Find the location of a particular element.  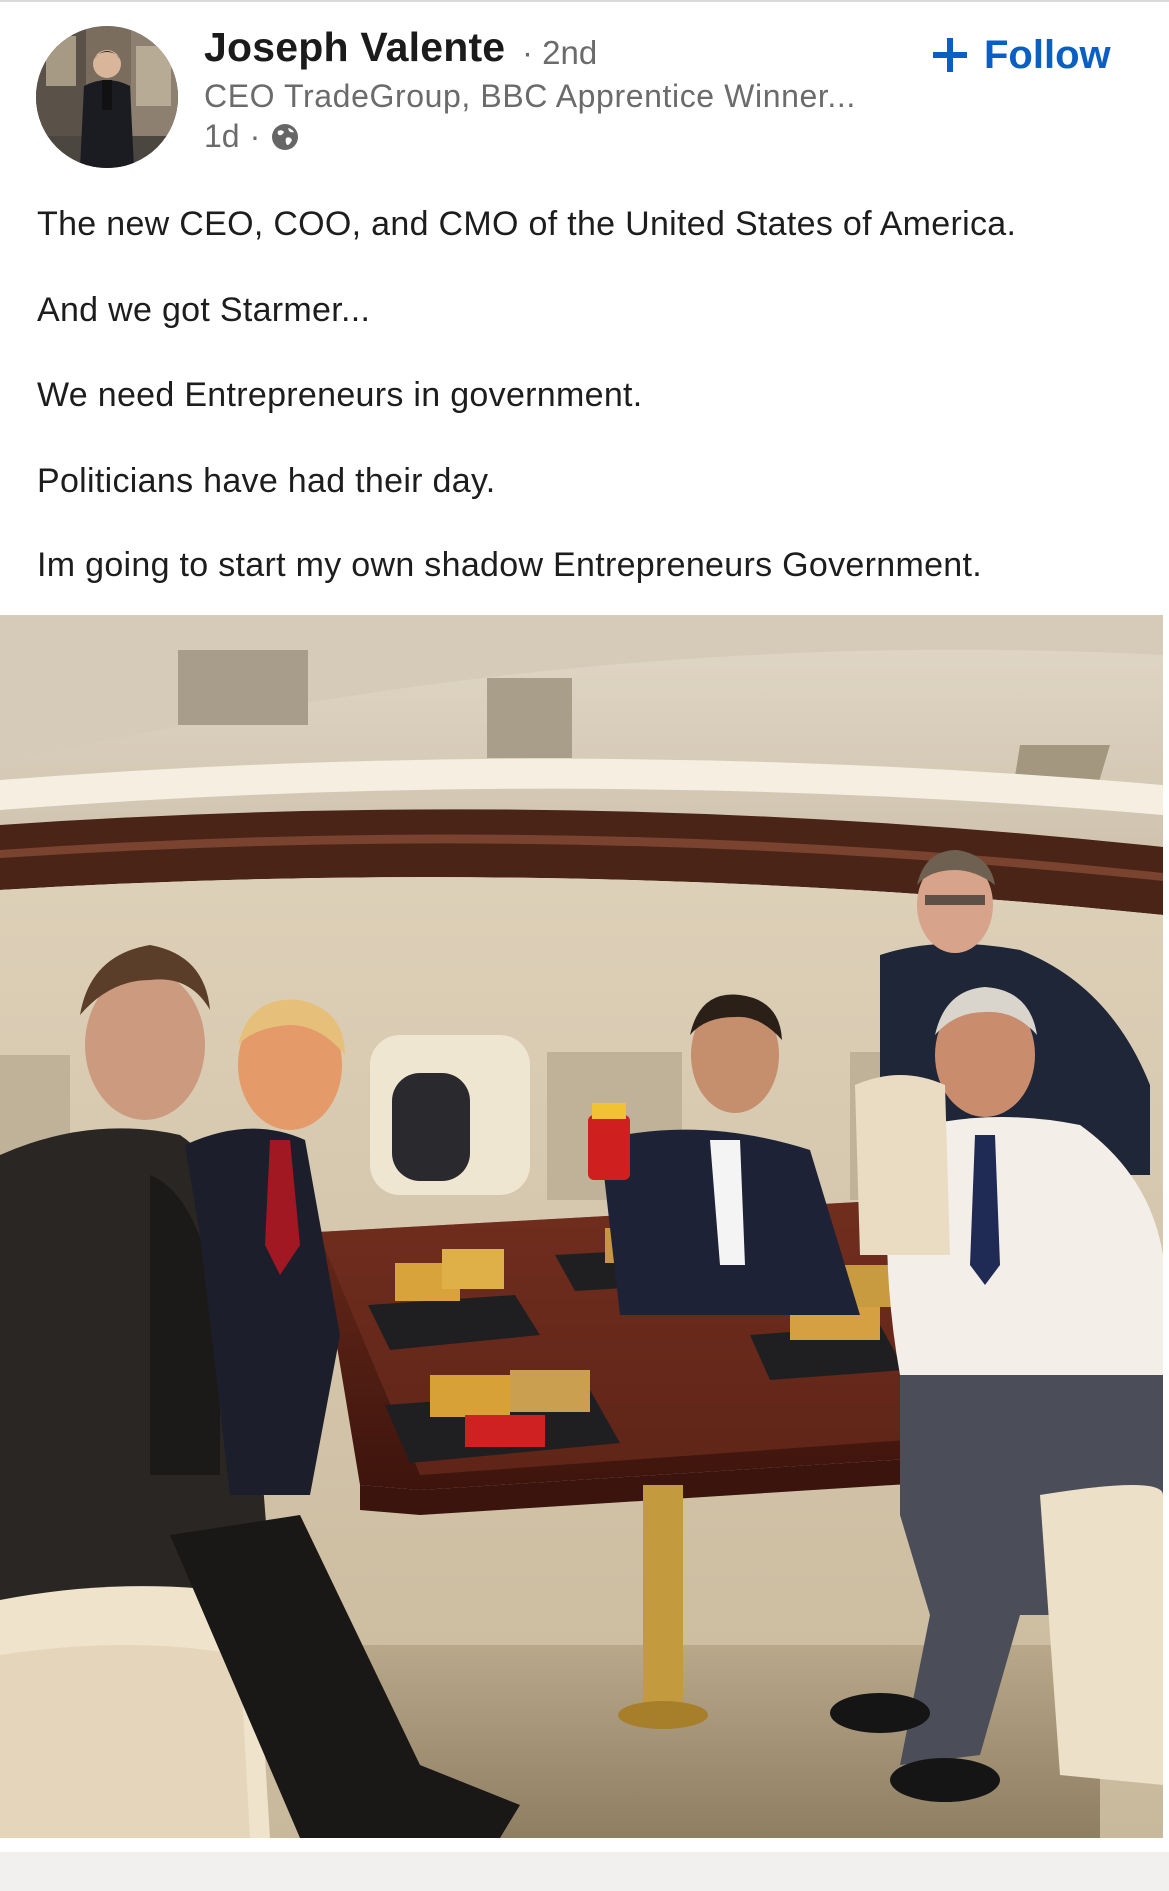

follow-button: Follow is located at coordinates (1020, 55).